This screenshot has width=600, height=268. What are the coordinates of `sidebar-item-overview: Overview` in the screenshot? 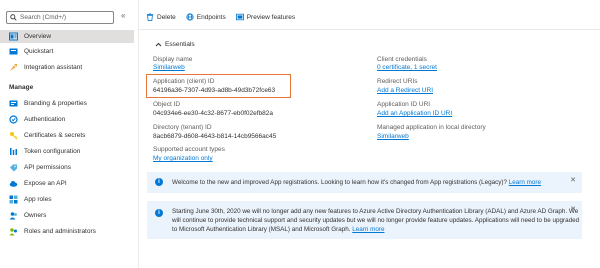 It's located at (67, 36).